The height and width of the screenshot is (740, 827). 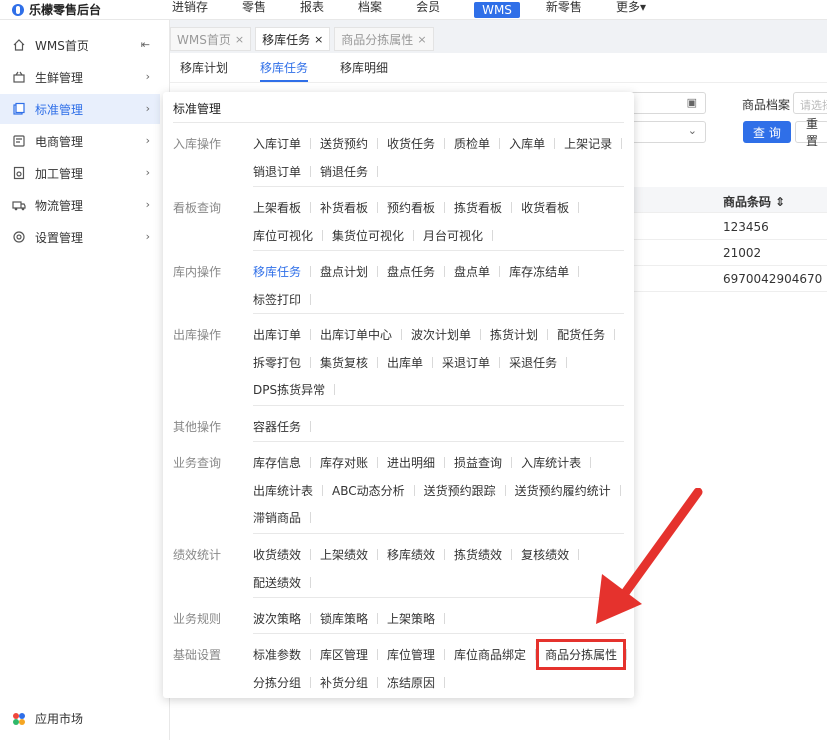 I want to click on top-nav-item: 新零售, so click(x=564, y=10).